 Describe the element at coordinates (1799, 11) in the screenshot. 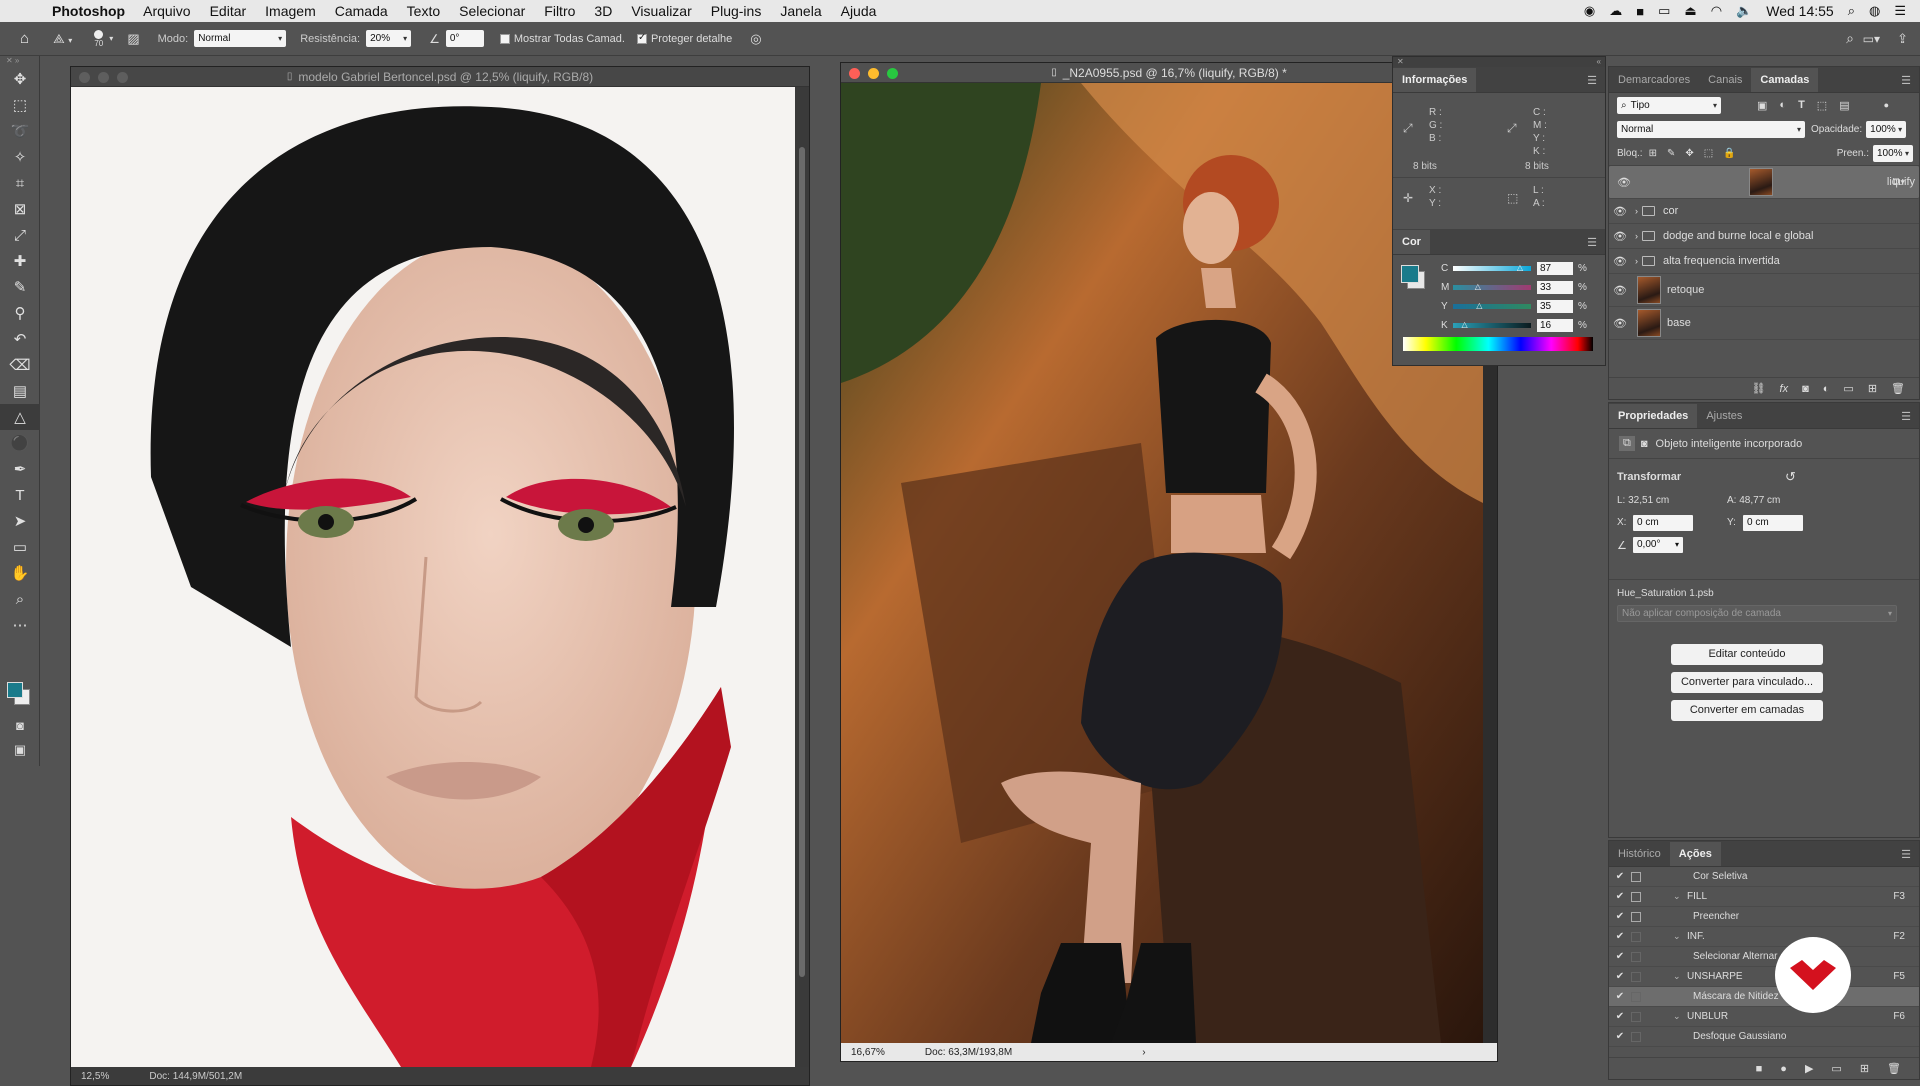

I see `clock: Wed 14:55` at that location.